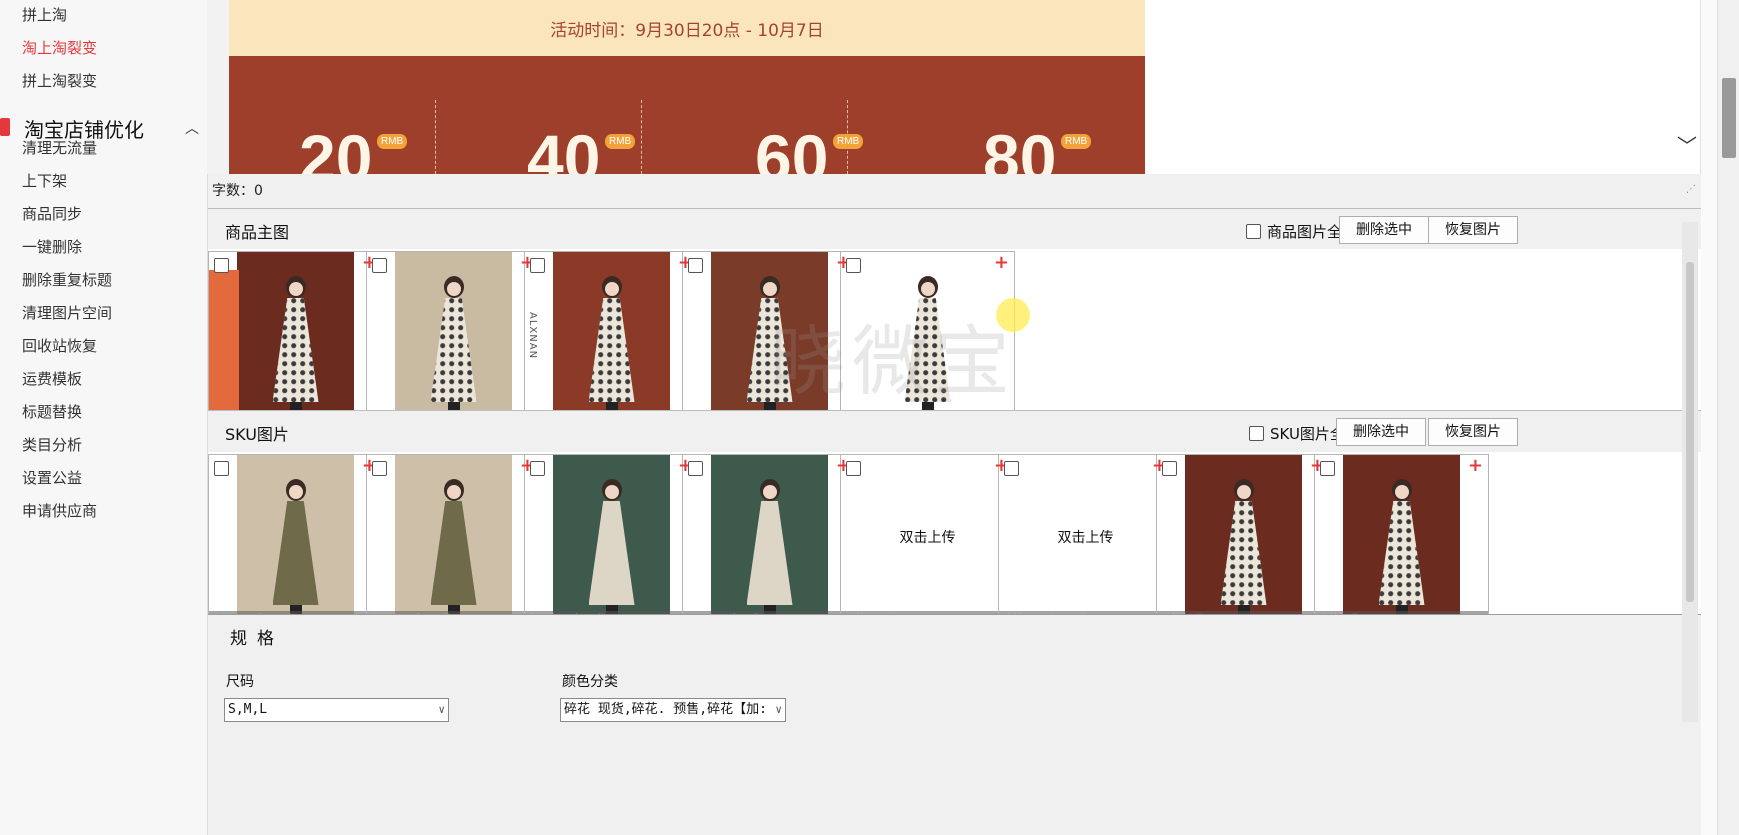 This screenshot has height=835, width=1739. I want to click on sku-image-tile: +卡其色风衣 预售, so click(611, 542).